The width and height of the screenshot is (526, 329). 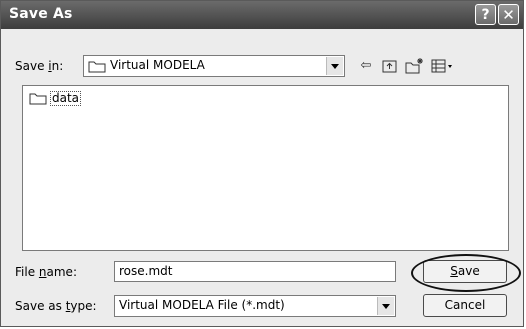 I want to click on close-button: ✕, so click(x=508, y=14).